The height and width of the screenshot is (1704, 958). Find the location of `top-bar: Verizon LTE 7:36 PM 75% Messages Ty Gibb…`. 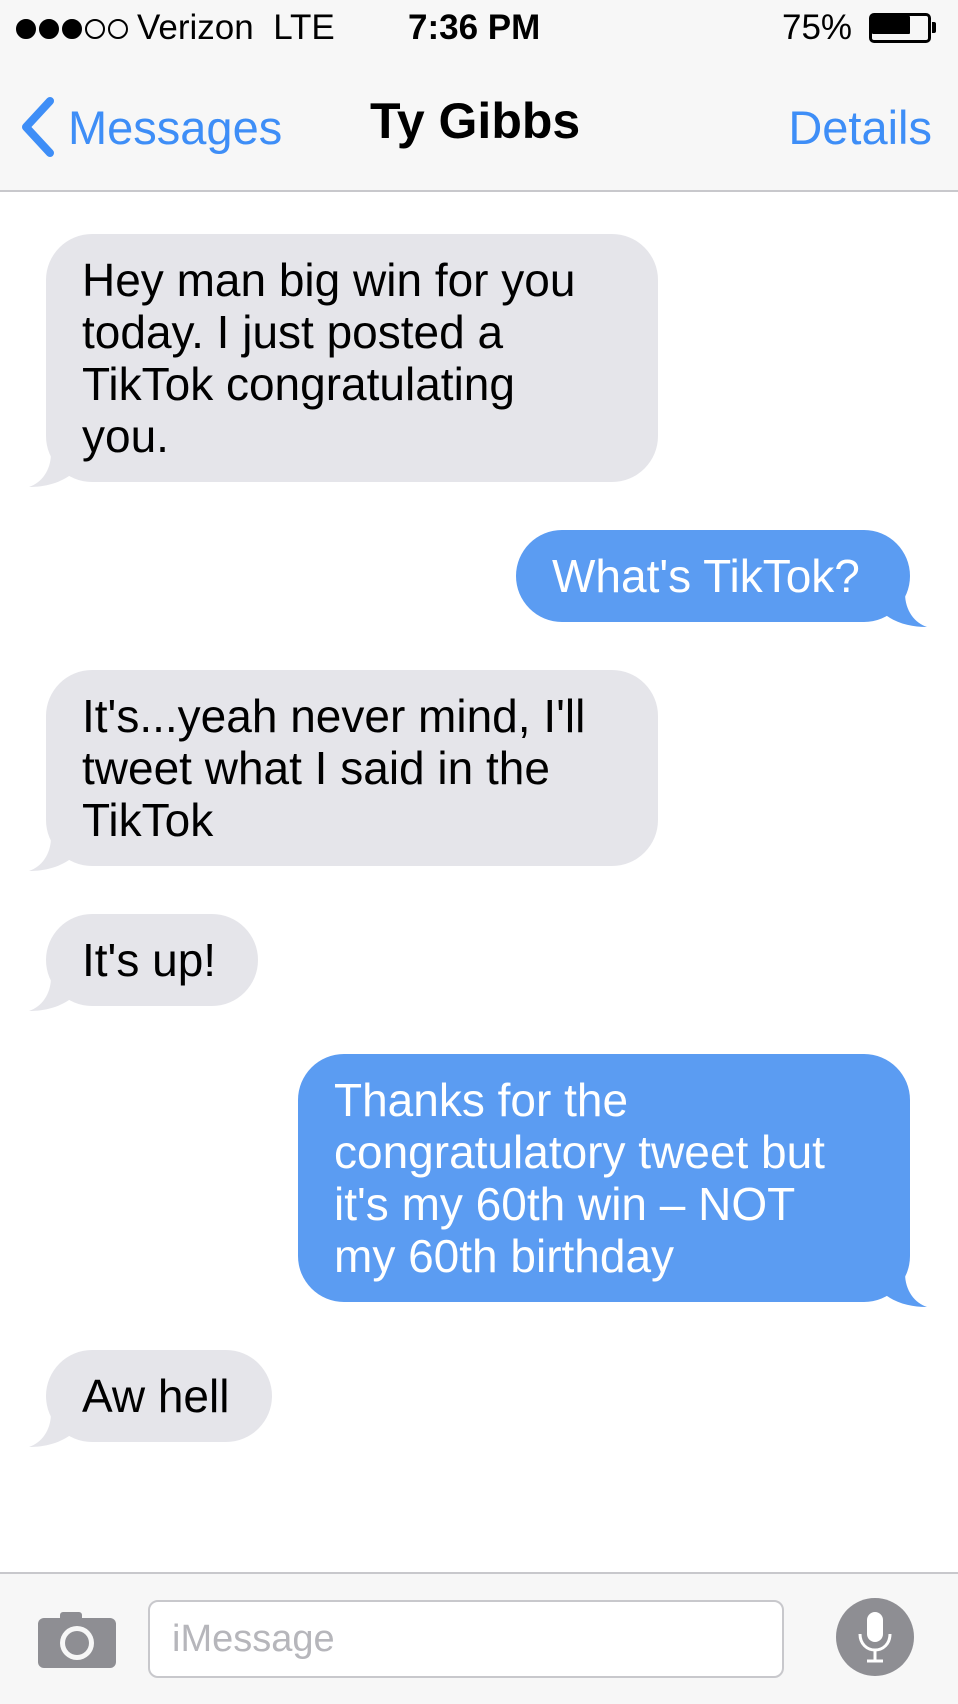

top-bar: Verizon LTE 7:36 PM 75% Messages Ty Gibb… is located at coordinates (479, 96).